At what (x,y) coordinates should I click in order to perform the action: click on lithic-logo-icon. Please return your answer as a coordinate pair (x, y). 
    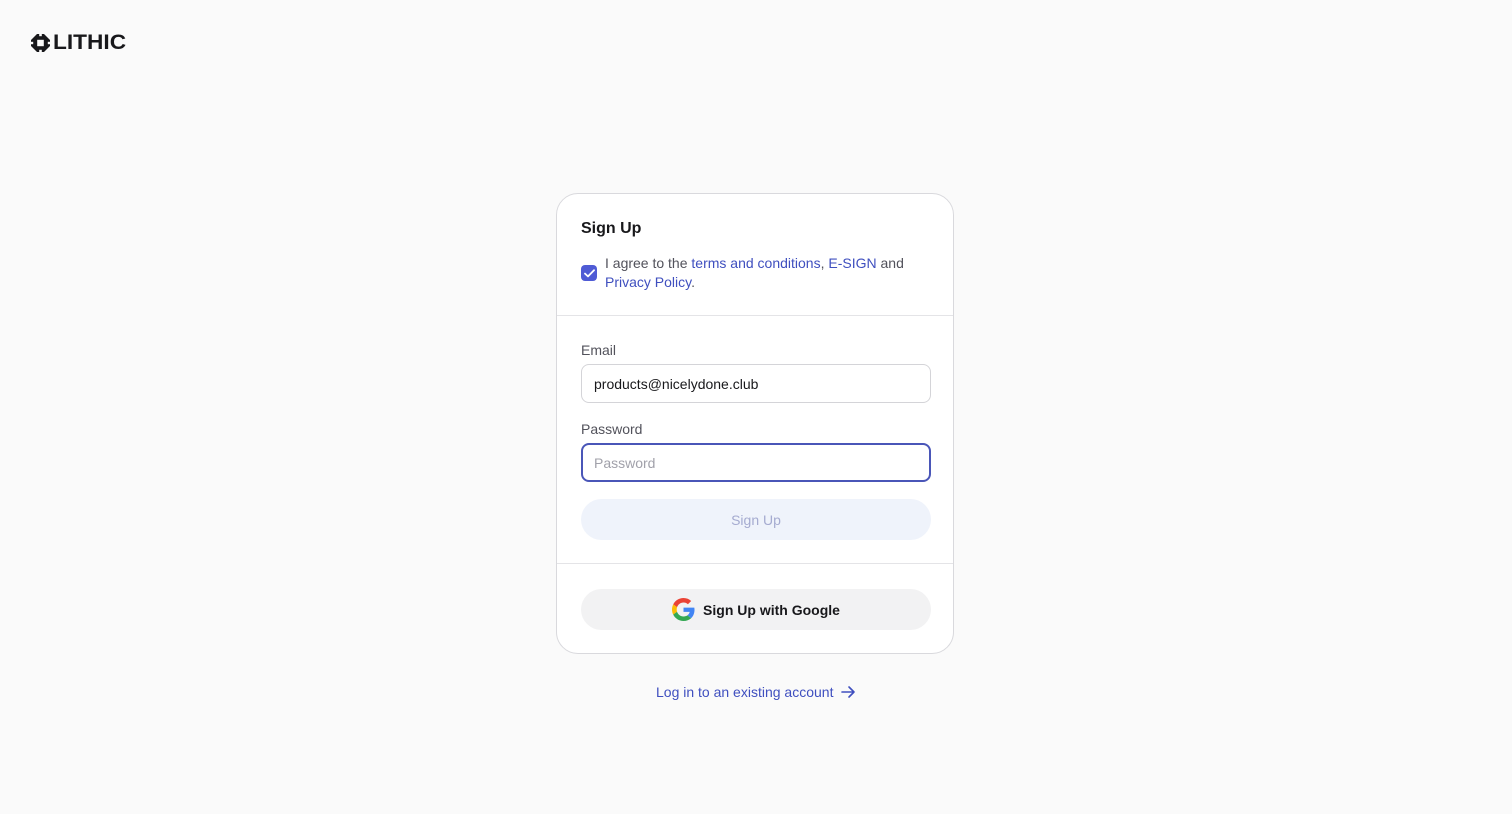
    Looking at the image, I should click on (40, 43).